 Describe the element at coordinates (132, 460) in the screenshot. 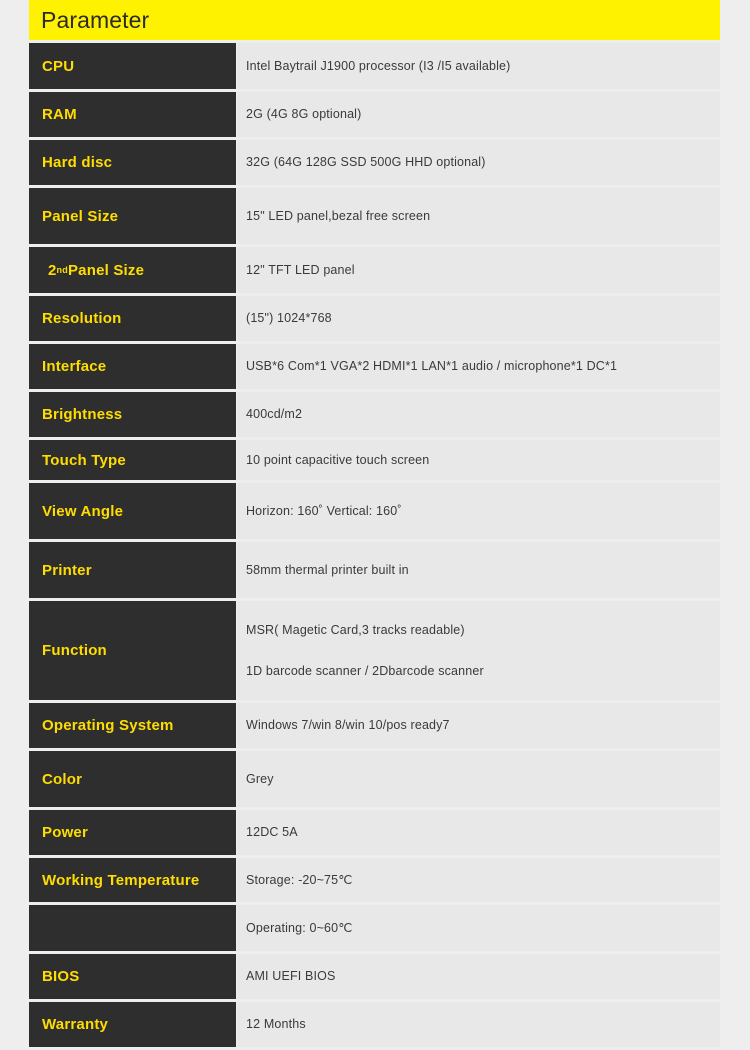

I see `row-label: Touch Type` at that location.